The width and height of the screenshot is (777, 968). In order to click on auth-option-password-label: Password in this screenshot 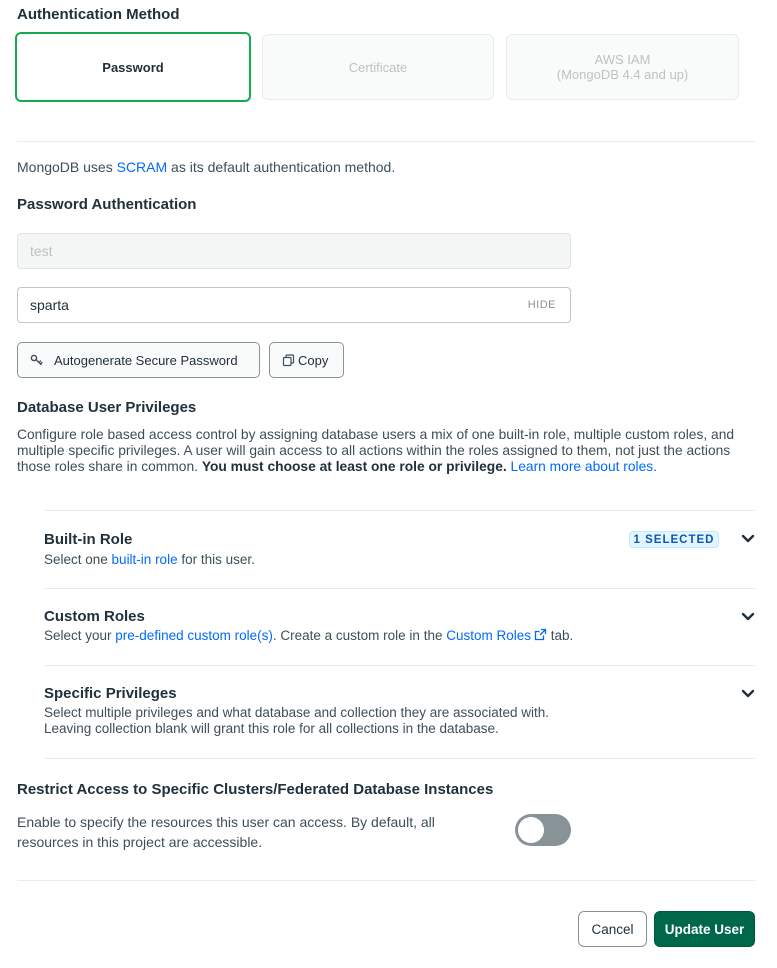, I will do `click(133, 67)`.